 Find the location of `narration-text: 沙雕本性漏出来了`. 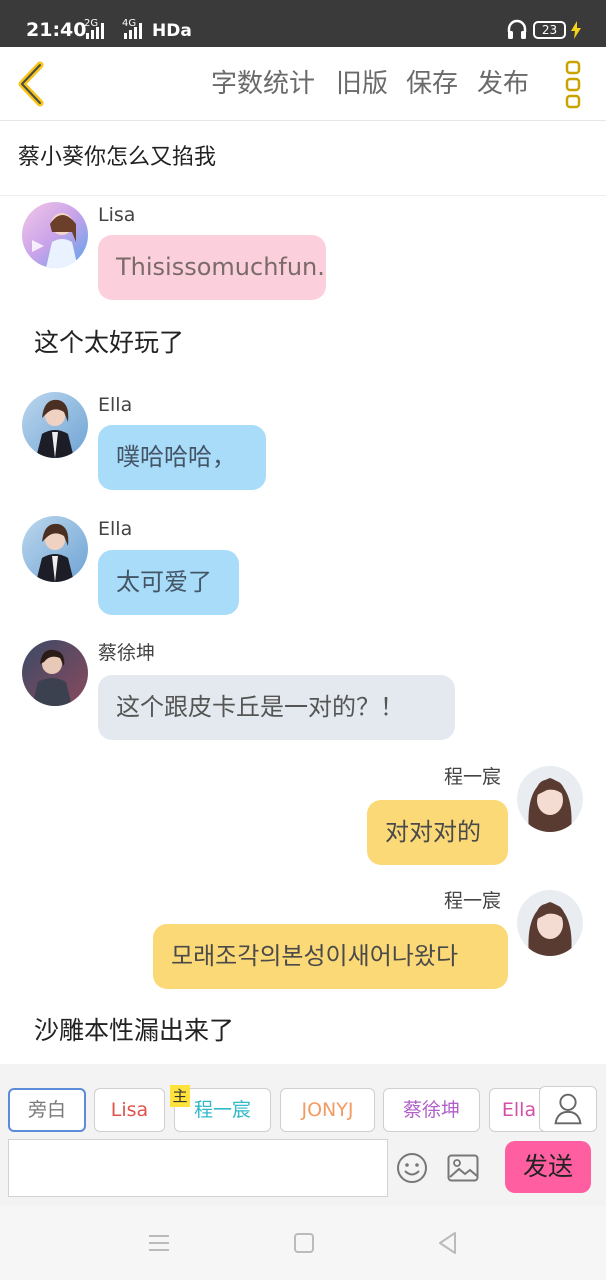

narration-text: 沙雕本性漏出来了 is located at coordinates (134, 1031).